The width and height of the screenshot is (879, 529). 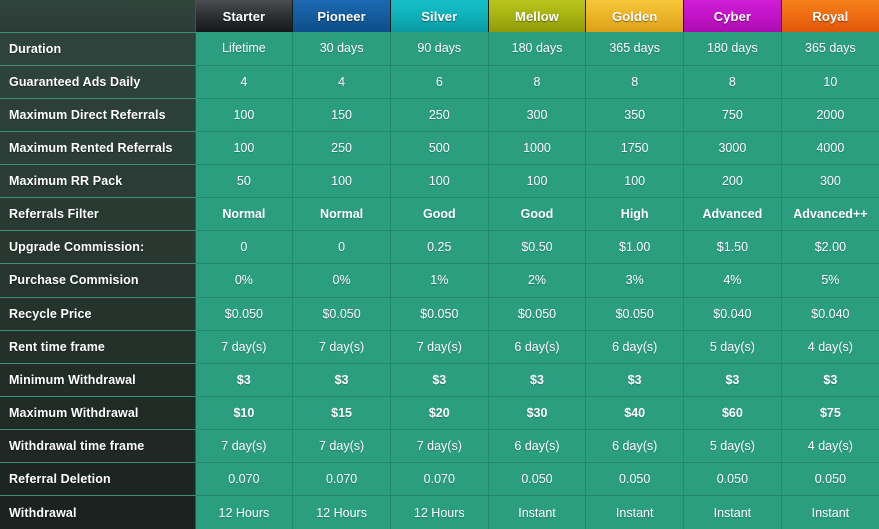 I want to click on plan-header-silver: Silver, so click(x=439, y=16).